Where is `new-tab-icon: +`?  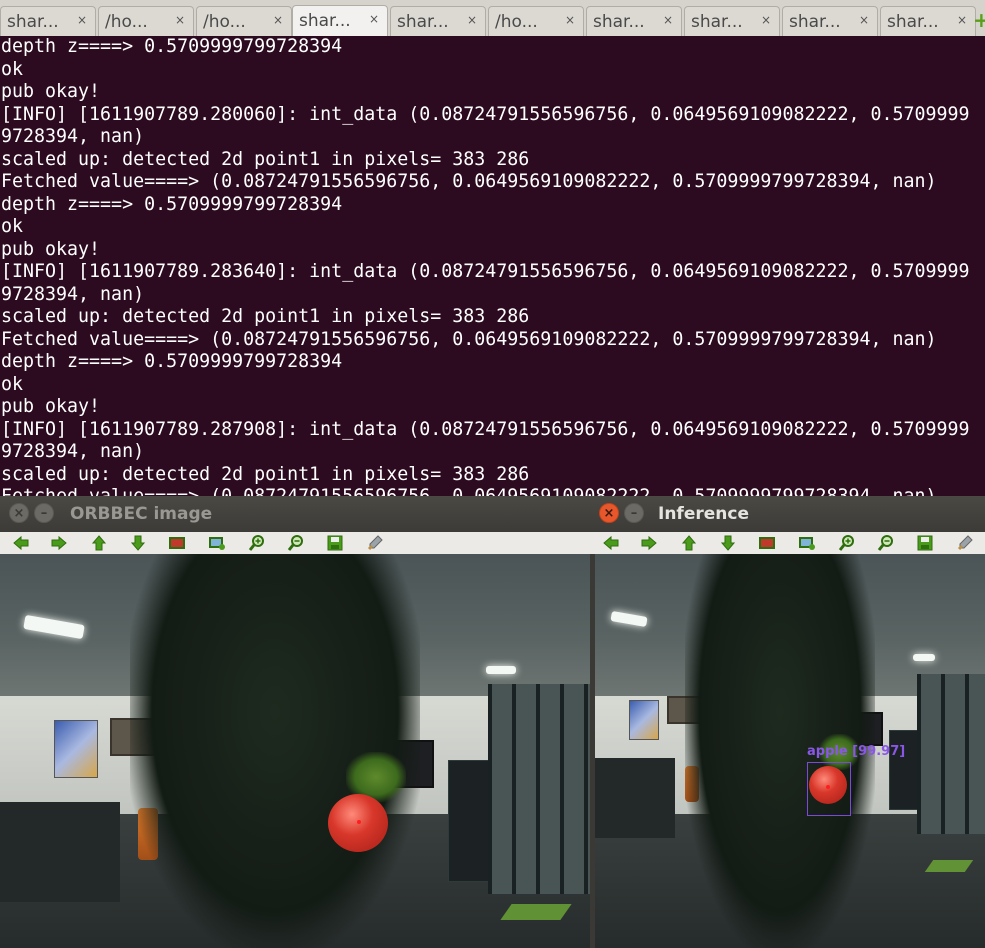
new-tab-icon: + is located at coordinates (979, 20).